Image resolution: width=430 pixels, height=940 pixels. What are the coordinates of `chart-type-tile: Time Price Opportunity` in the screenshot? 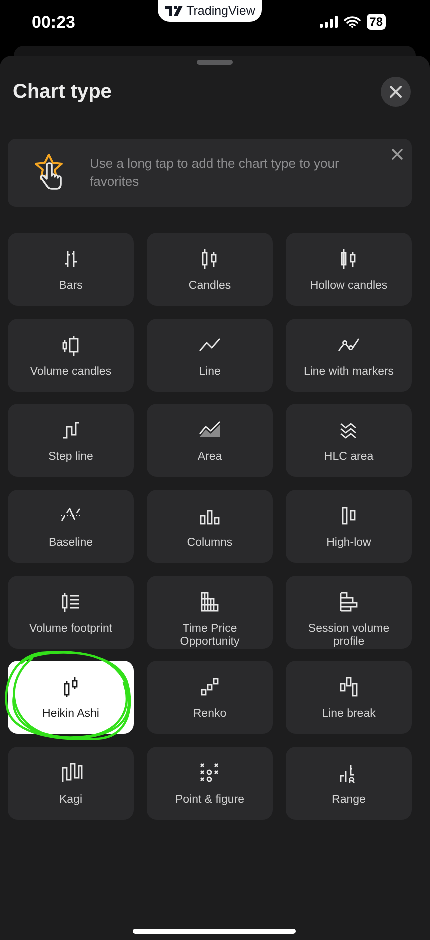 It's located at (210, 612).